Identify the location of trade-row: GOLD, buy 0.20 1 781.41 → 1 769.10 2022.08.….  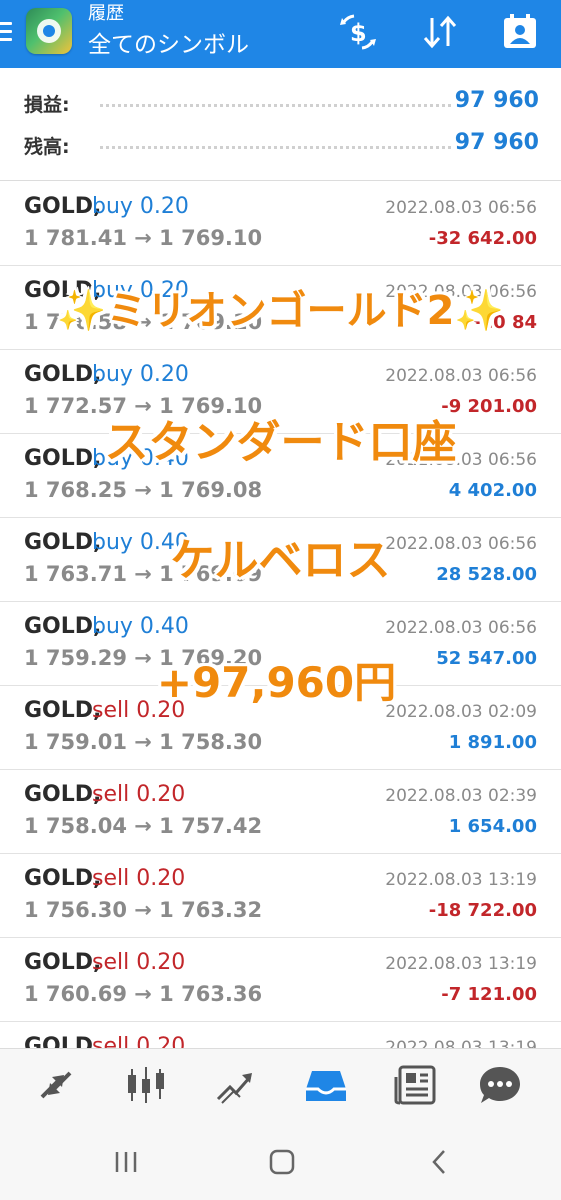
(280, 224).